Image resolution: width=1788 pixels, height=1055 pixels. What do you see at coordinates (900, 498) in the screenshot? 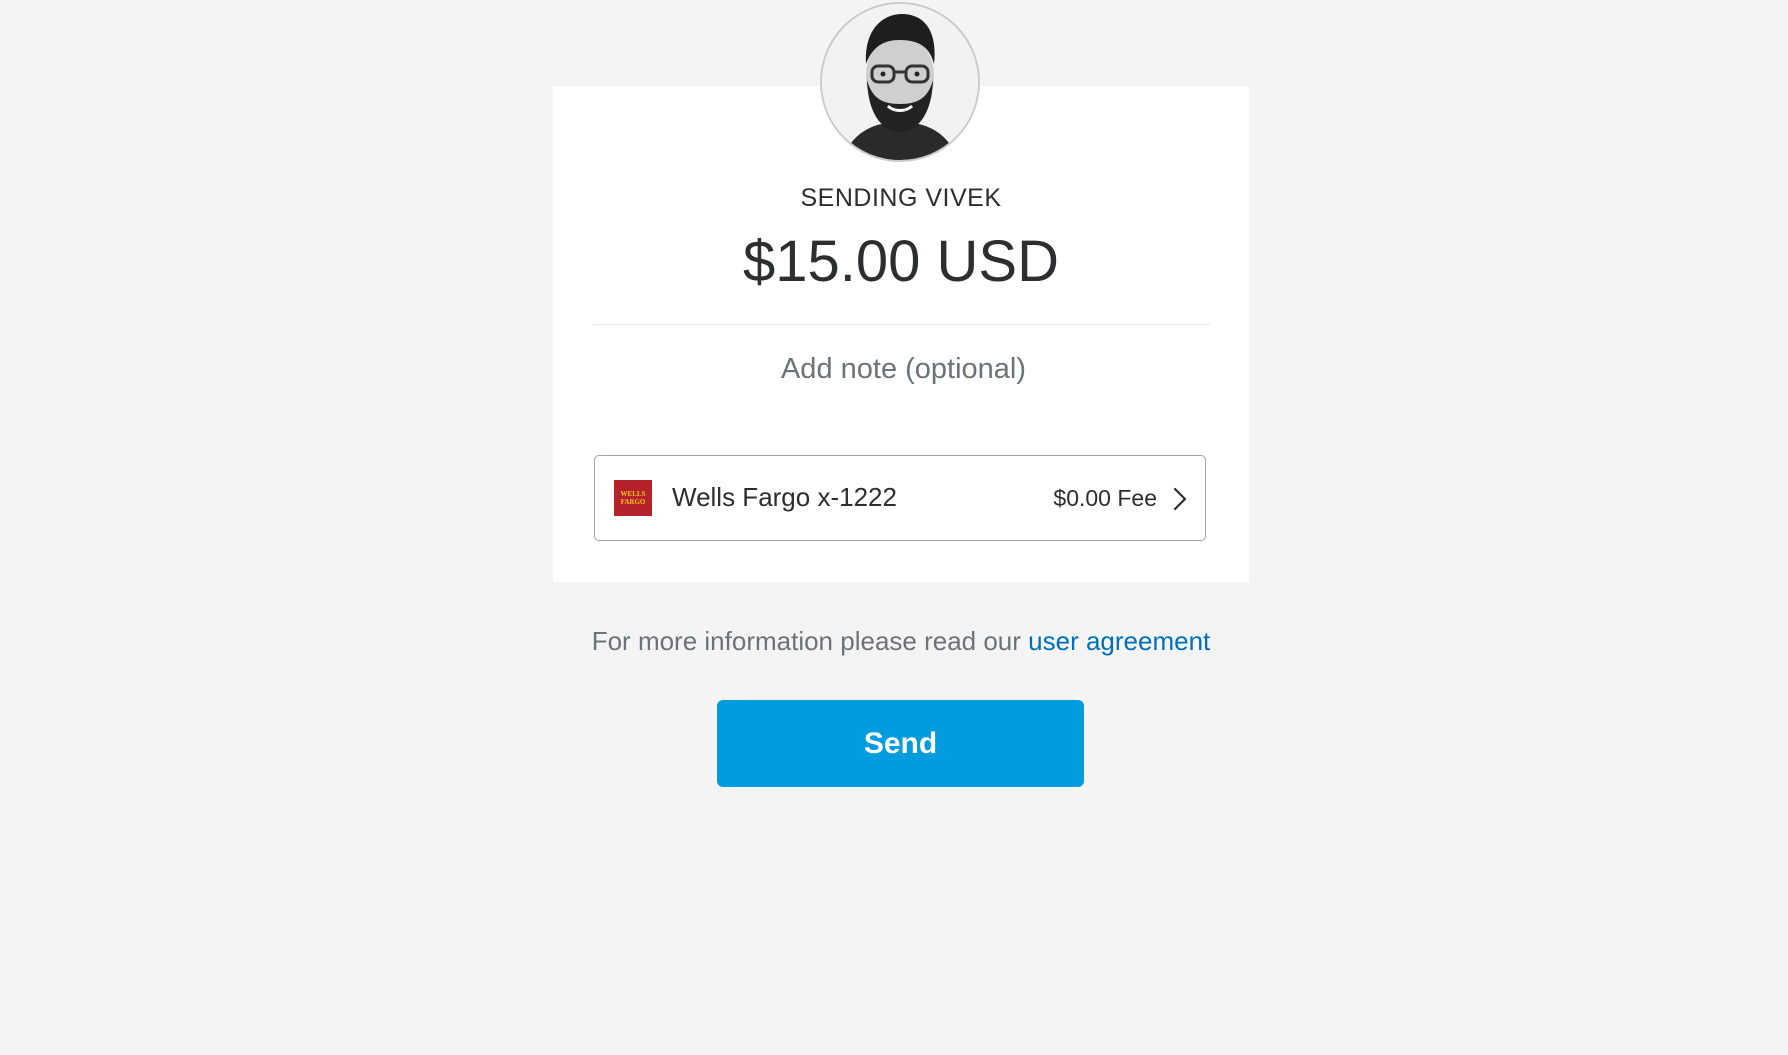
I see `funding-source-selector: WELLS FARGO Wells Fargo x-1222 $0.00 Fee` at bounding box center [900, 498].